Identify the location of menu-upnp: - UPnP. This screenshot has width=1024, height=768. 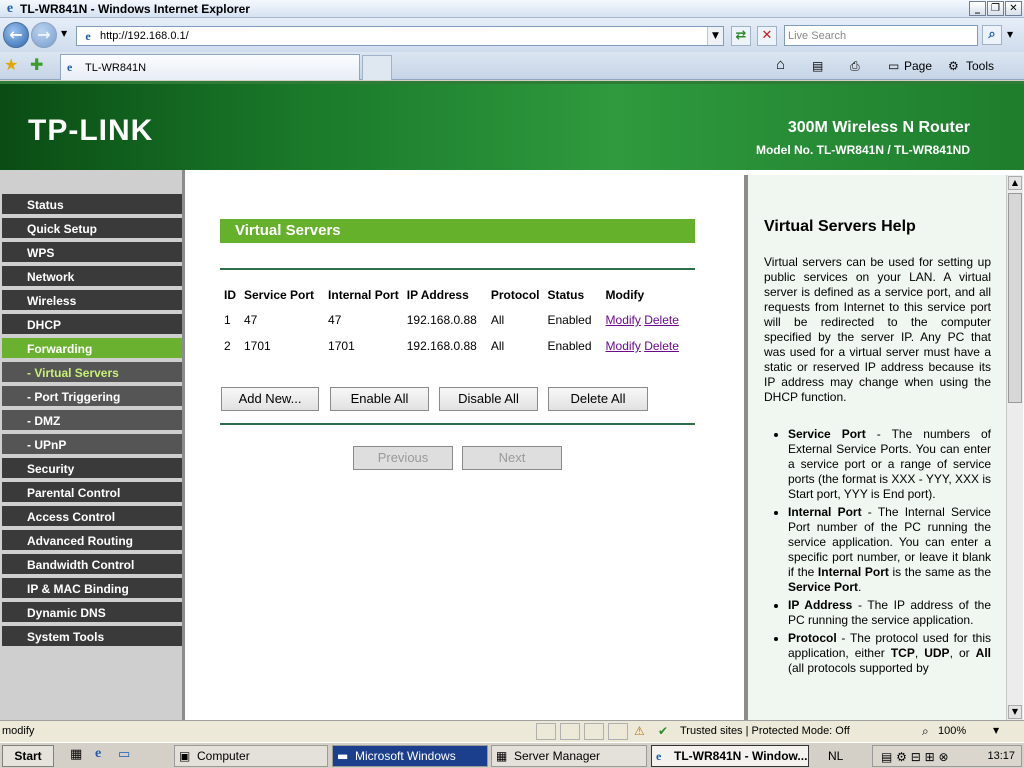
(92, 445).